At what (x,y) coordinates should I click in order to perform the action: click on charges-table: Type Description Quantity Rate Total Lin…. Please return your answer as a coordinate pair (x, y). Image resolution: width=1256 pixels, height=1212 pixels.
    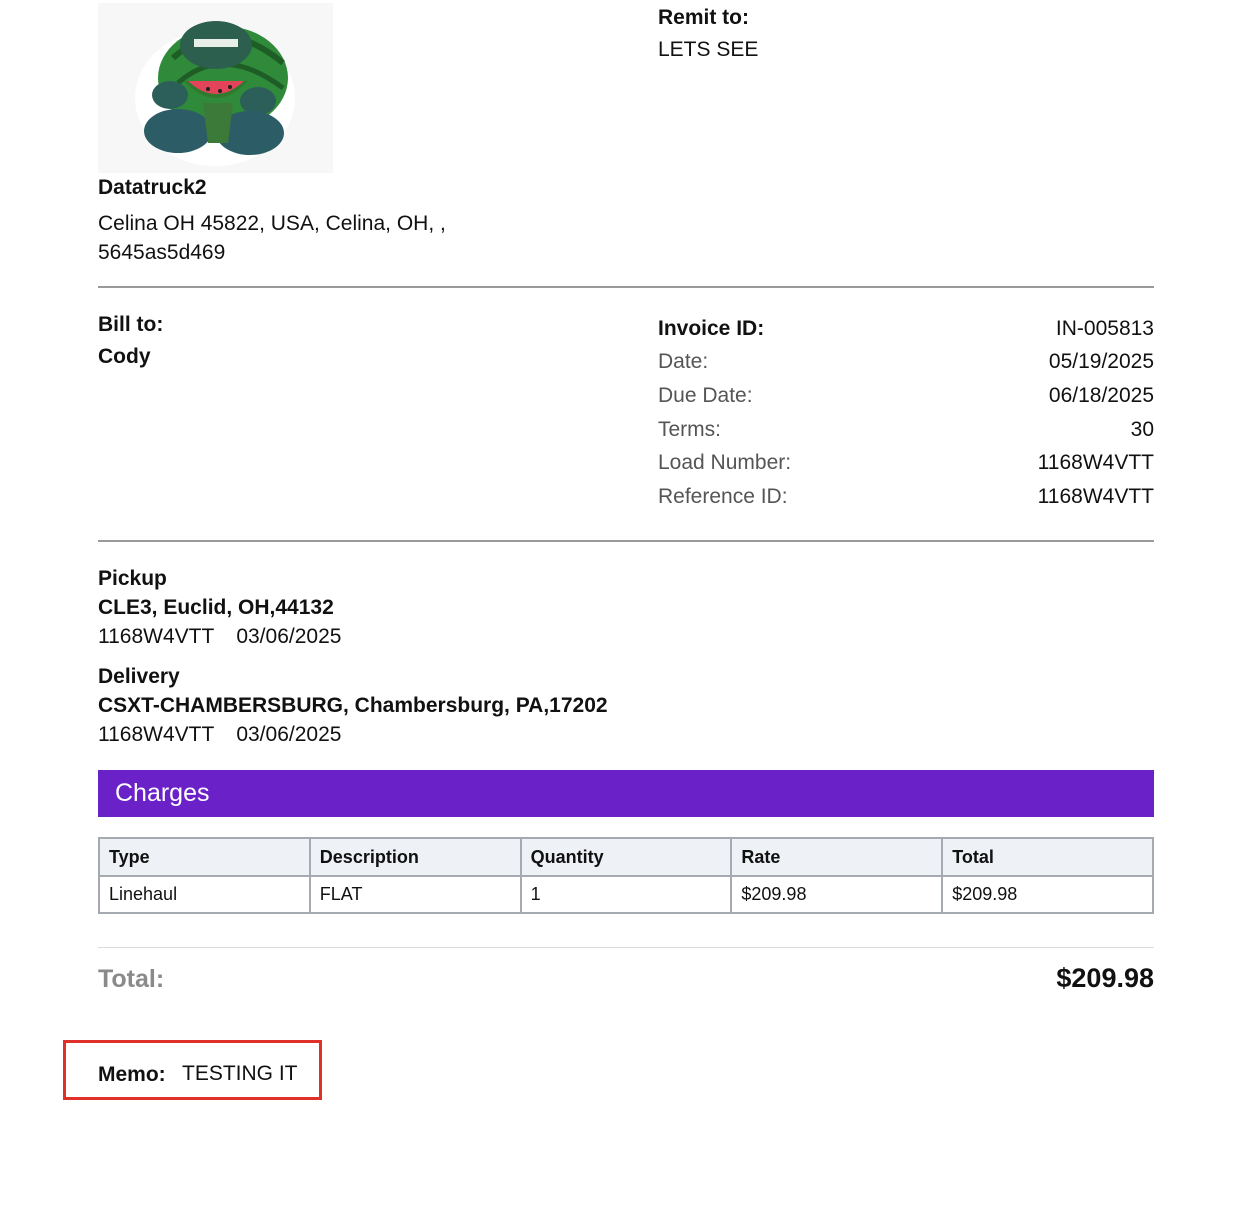
    Looking at the image, I should click on (626, 875).